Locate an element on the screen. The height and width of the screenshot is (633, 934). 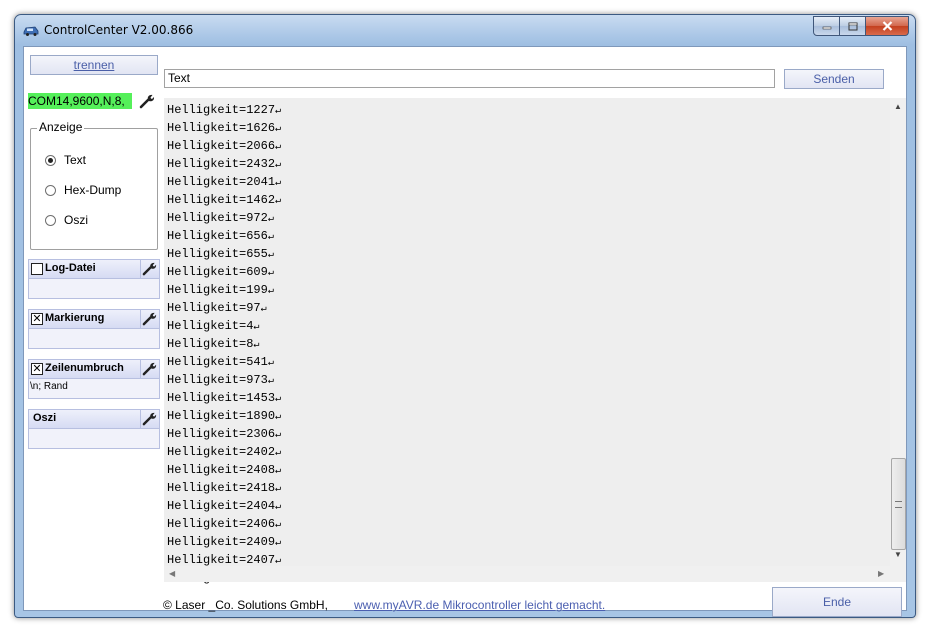
terminal-line: Helligkeit=8↵ is located at coordinates (224, 345).